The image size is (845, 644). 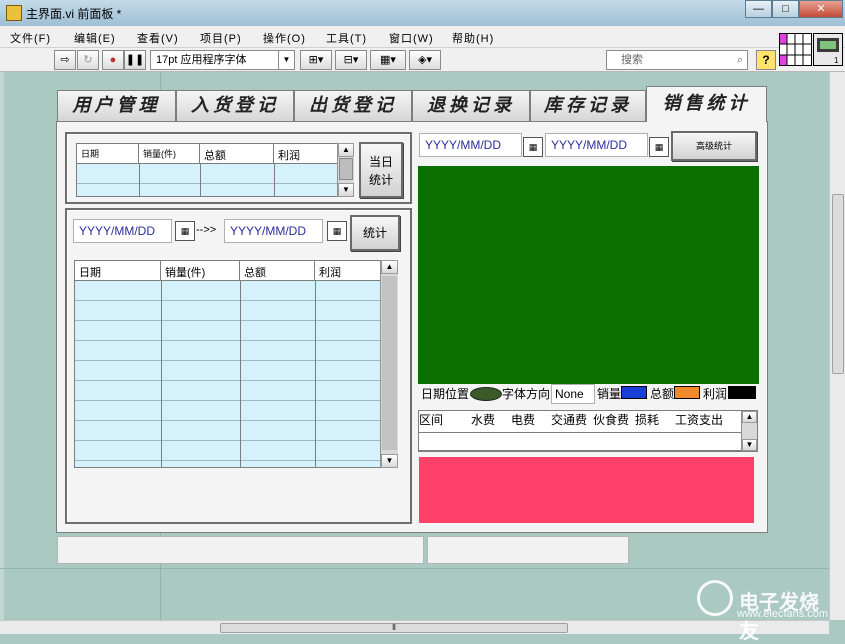 What do you see at coordinates (221, 38) in the screenshot?
I see `menu-project: 项目(P)` at bounding box center [221, 38].